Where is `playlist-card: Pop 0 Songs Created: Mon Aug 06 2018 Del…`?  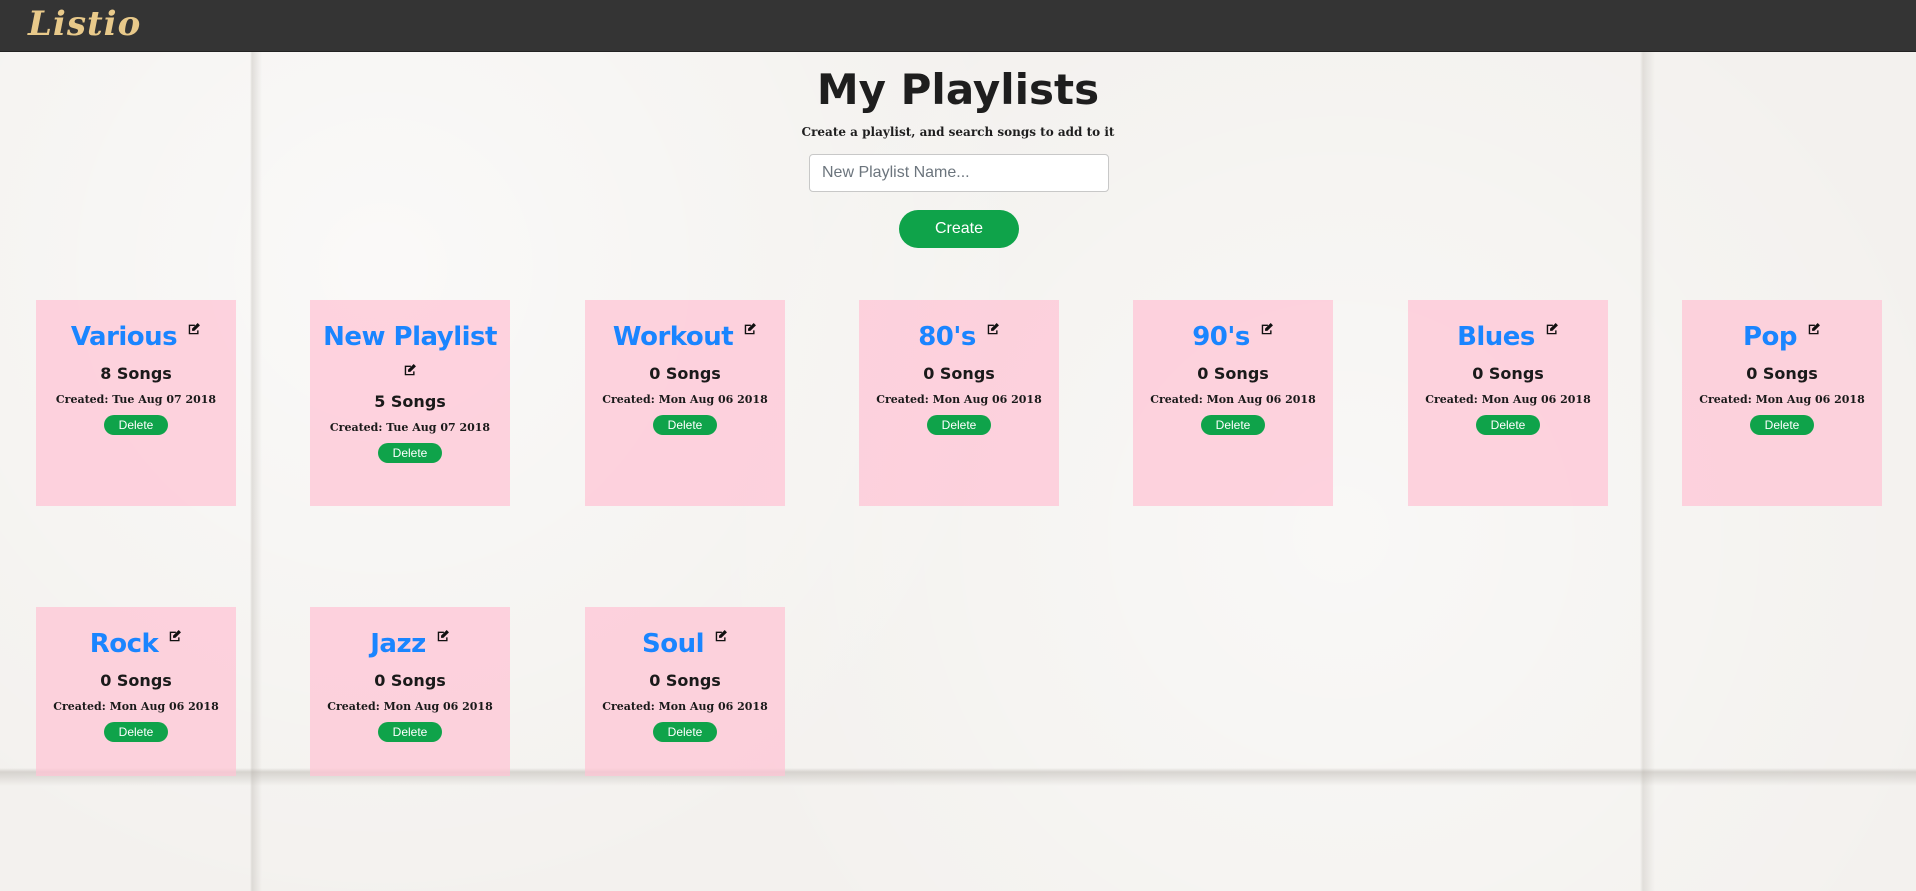 playlist-card: Pop 0 Songs Created: Mon Aug 06 2018 Del… is located at coordinates (1782, 403).